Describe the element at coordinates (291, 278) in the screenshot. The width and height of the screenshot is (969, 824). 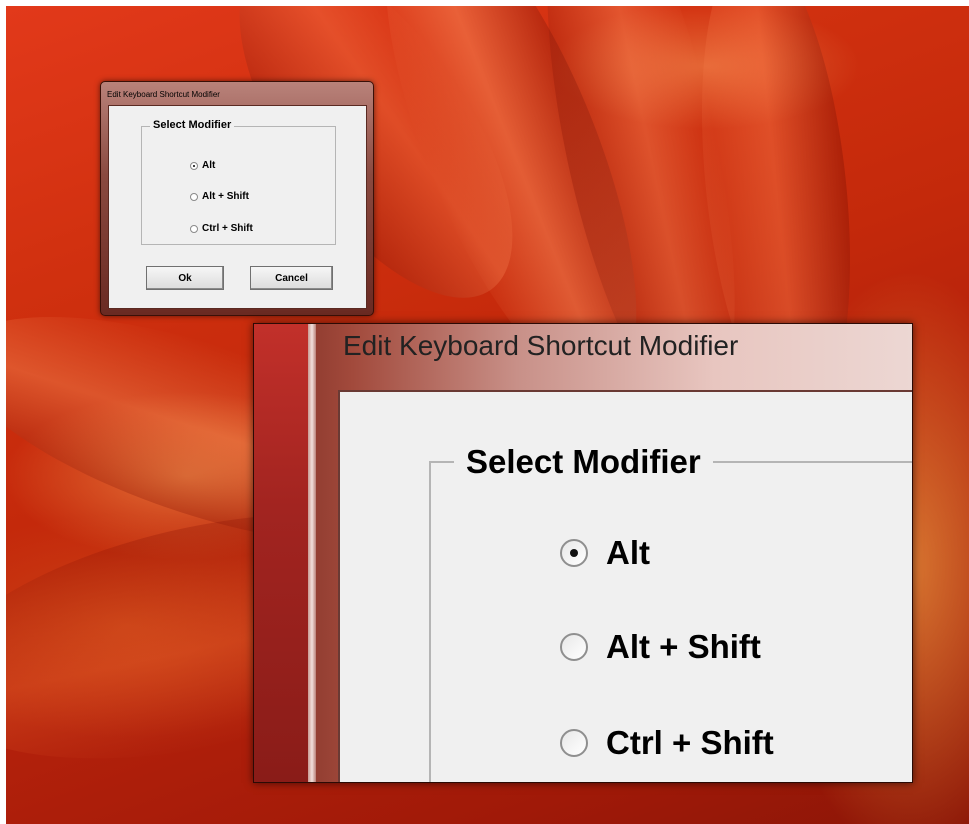
I see `cancel-button: Cancel` at that location.